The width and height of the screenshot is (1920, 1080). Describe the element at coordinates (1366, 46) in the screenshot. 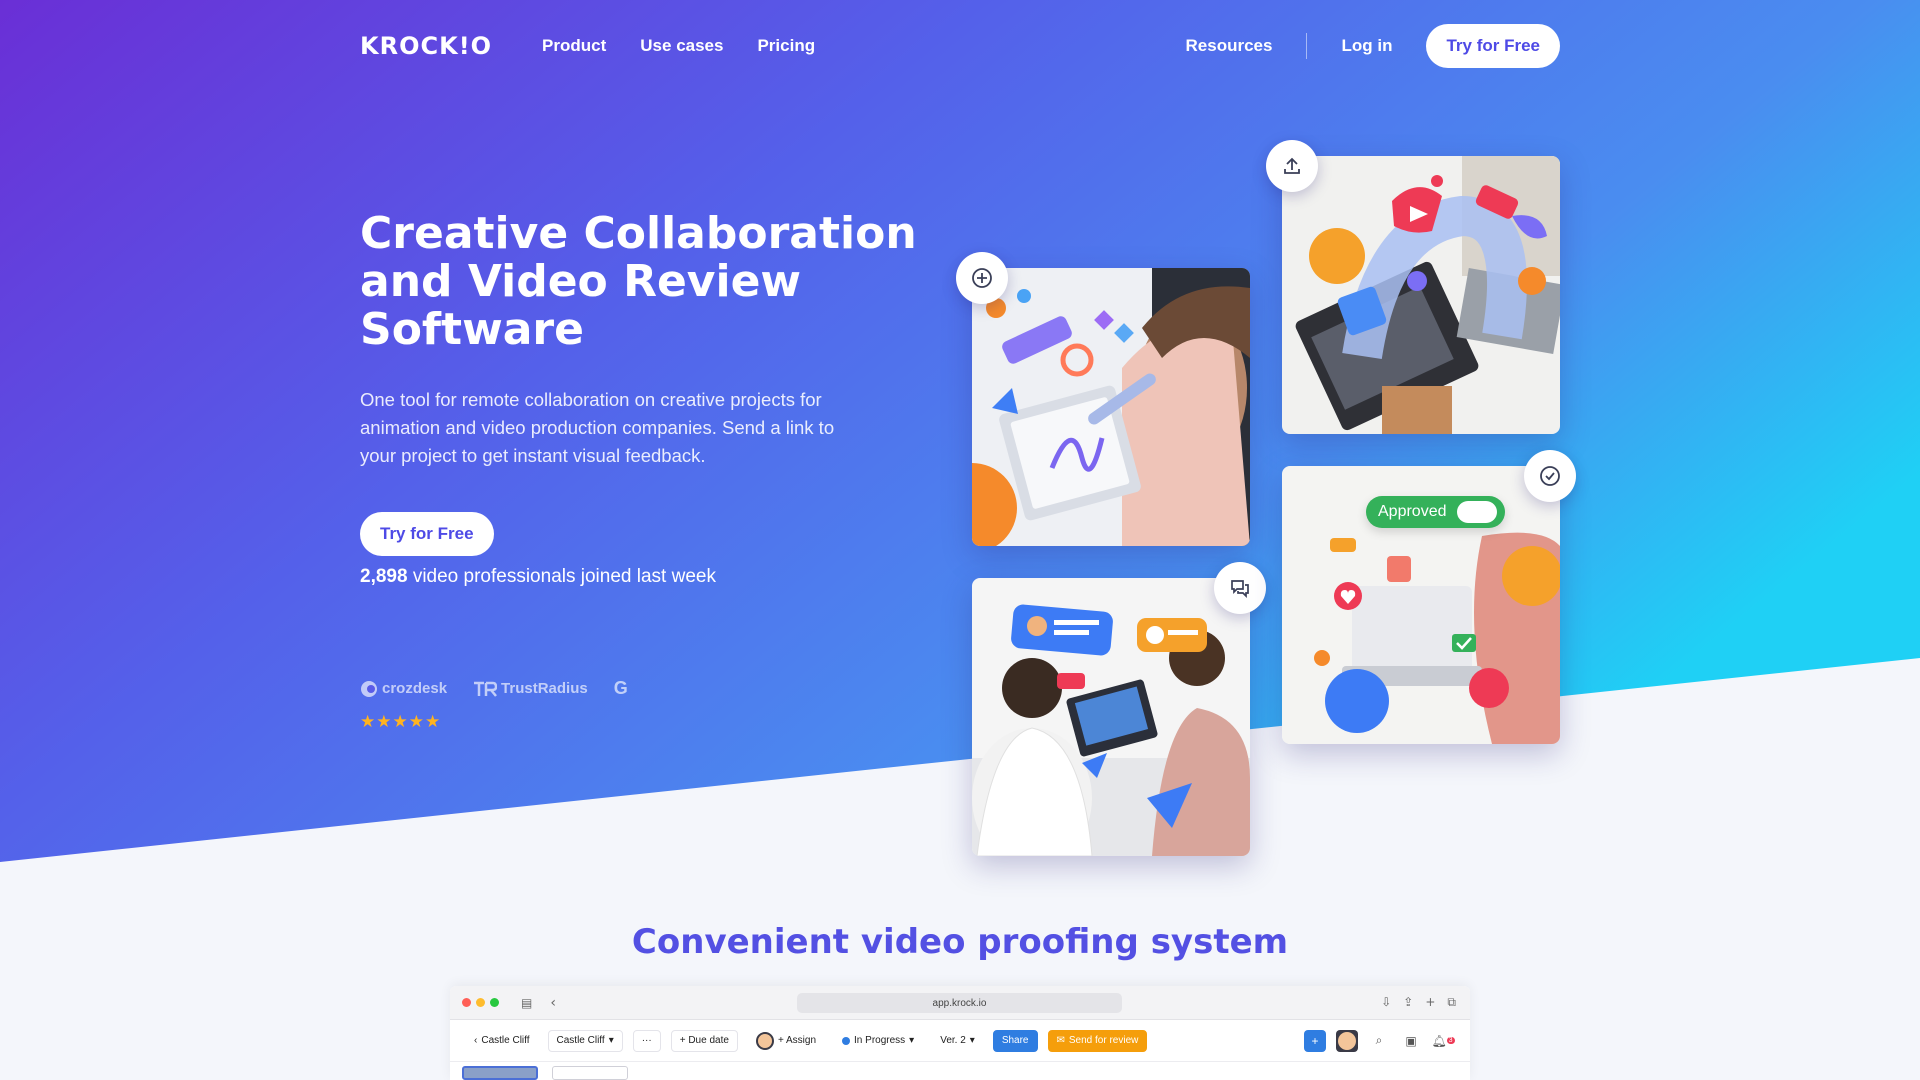

I see `login-link: Log in` at that location.